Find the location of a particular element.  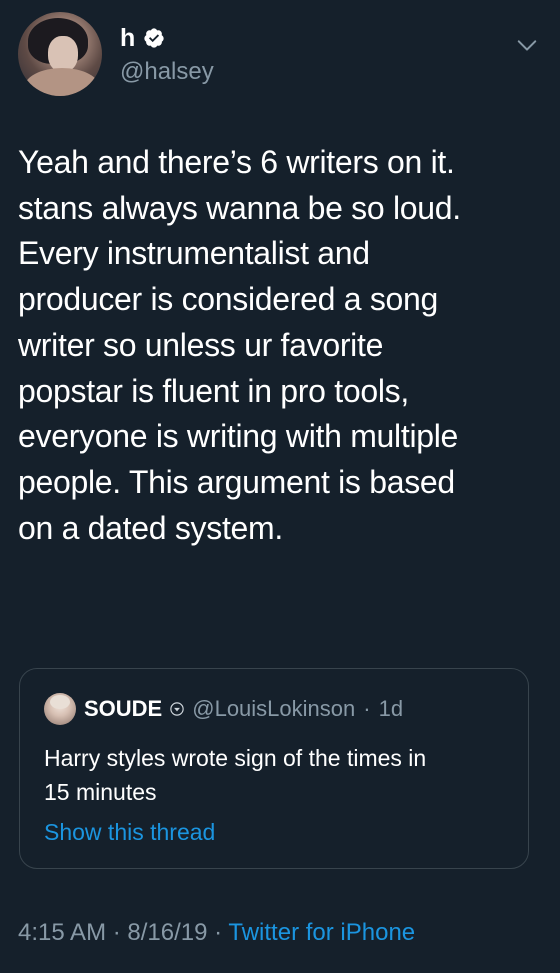

chevron-down-icon is located at coordinates (527, 45).